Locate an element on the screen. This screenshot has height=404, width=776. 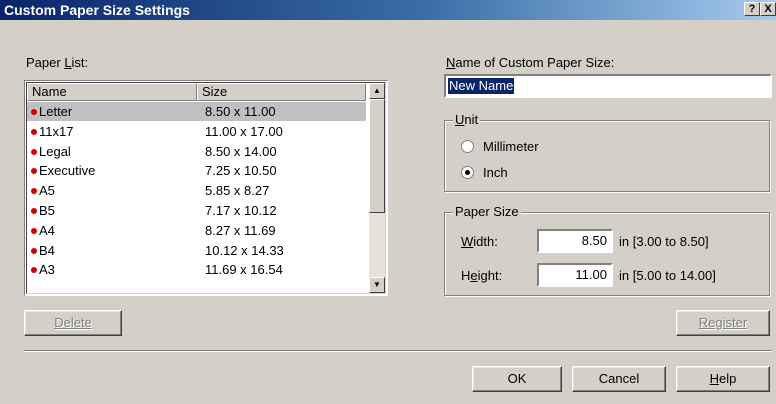
list-item: Legal 8.50 x 14.00 is located at coordinates (196, 151).